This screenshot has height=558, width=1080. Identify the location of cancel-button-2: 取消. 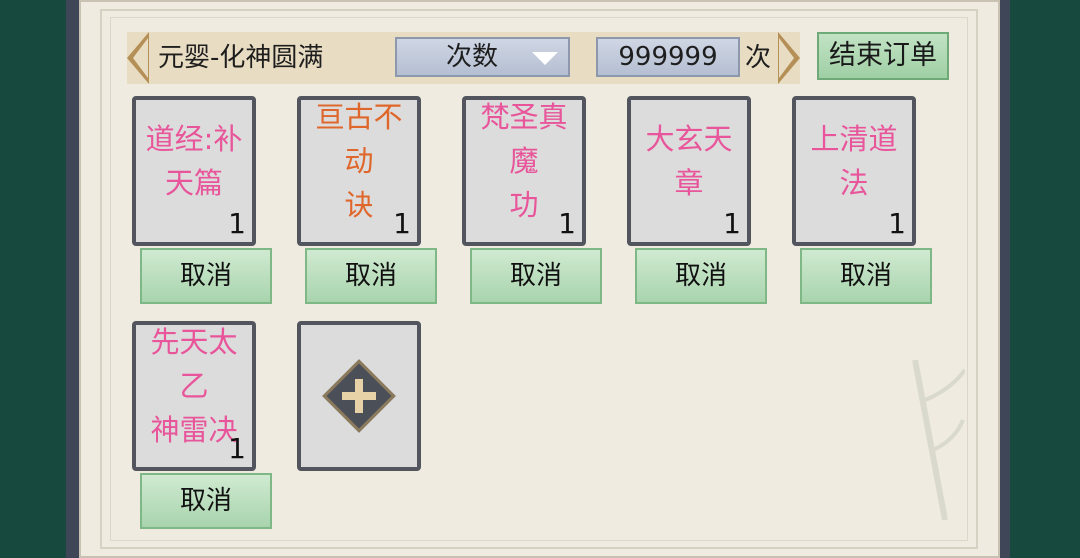
(371, 276).